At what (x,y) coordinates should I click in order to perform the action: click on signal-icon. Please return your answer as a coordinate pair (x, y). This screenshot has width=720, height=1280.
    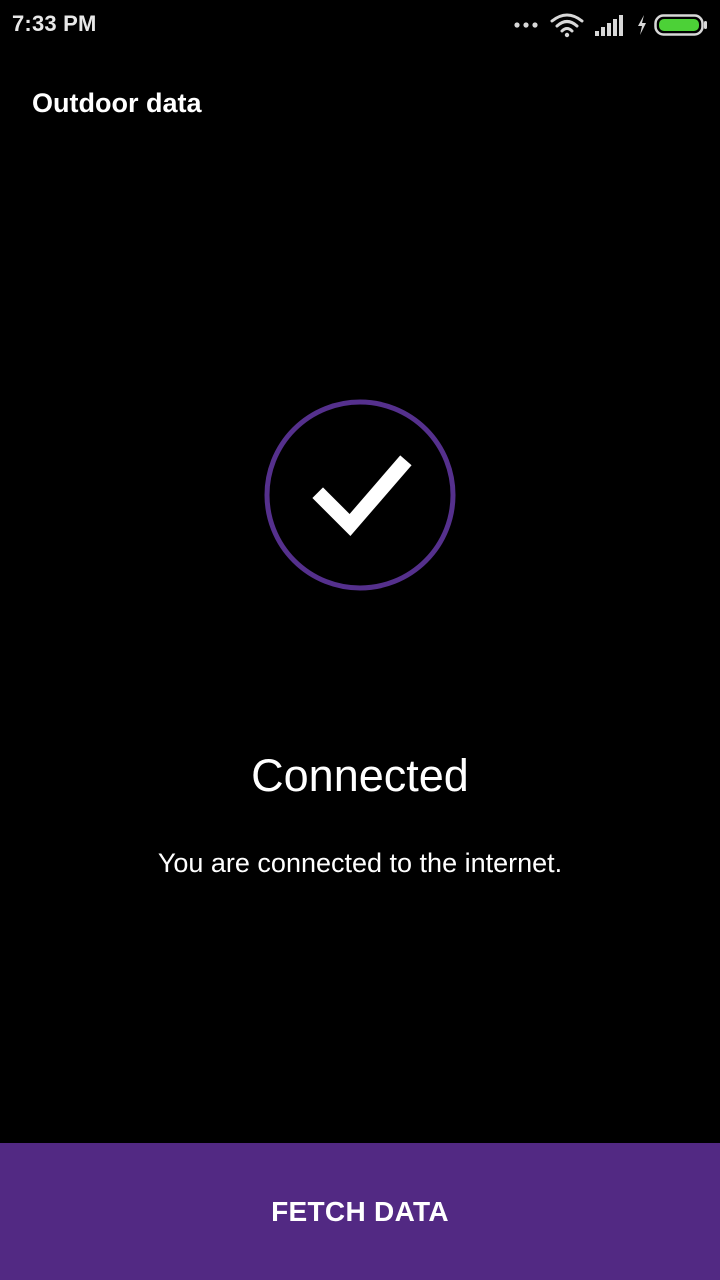
    Looking at the image, I should click on (610, 25).